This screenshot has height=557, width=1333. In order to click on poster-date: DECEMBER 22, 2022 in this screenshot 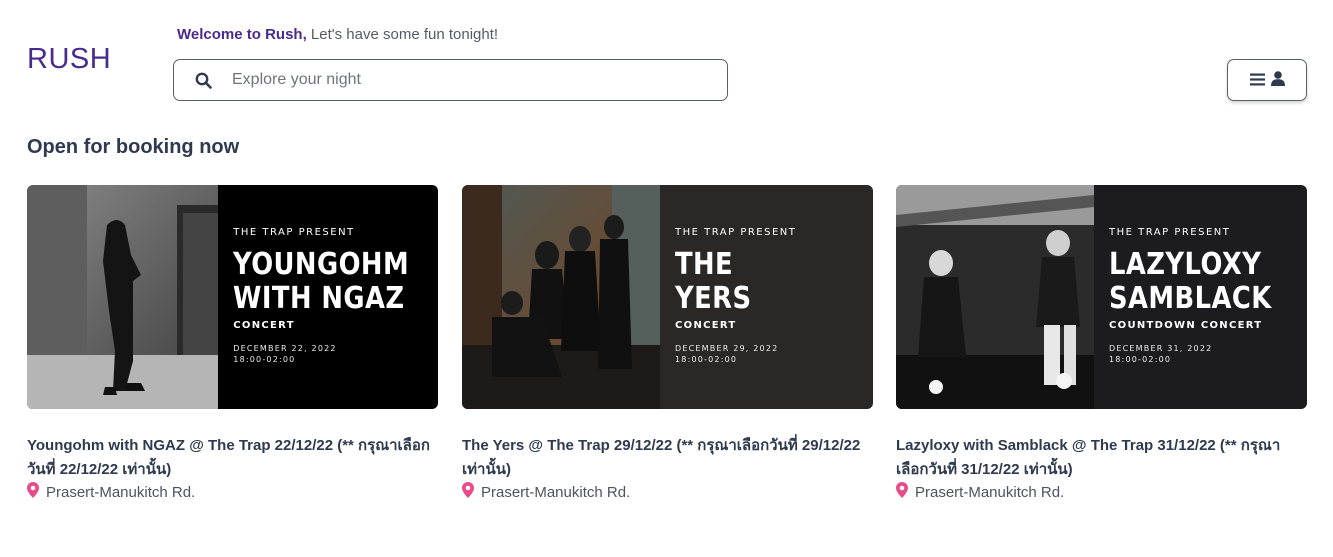, I will do `click(285, 348)`.